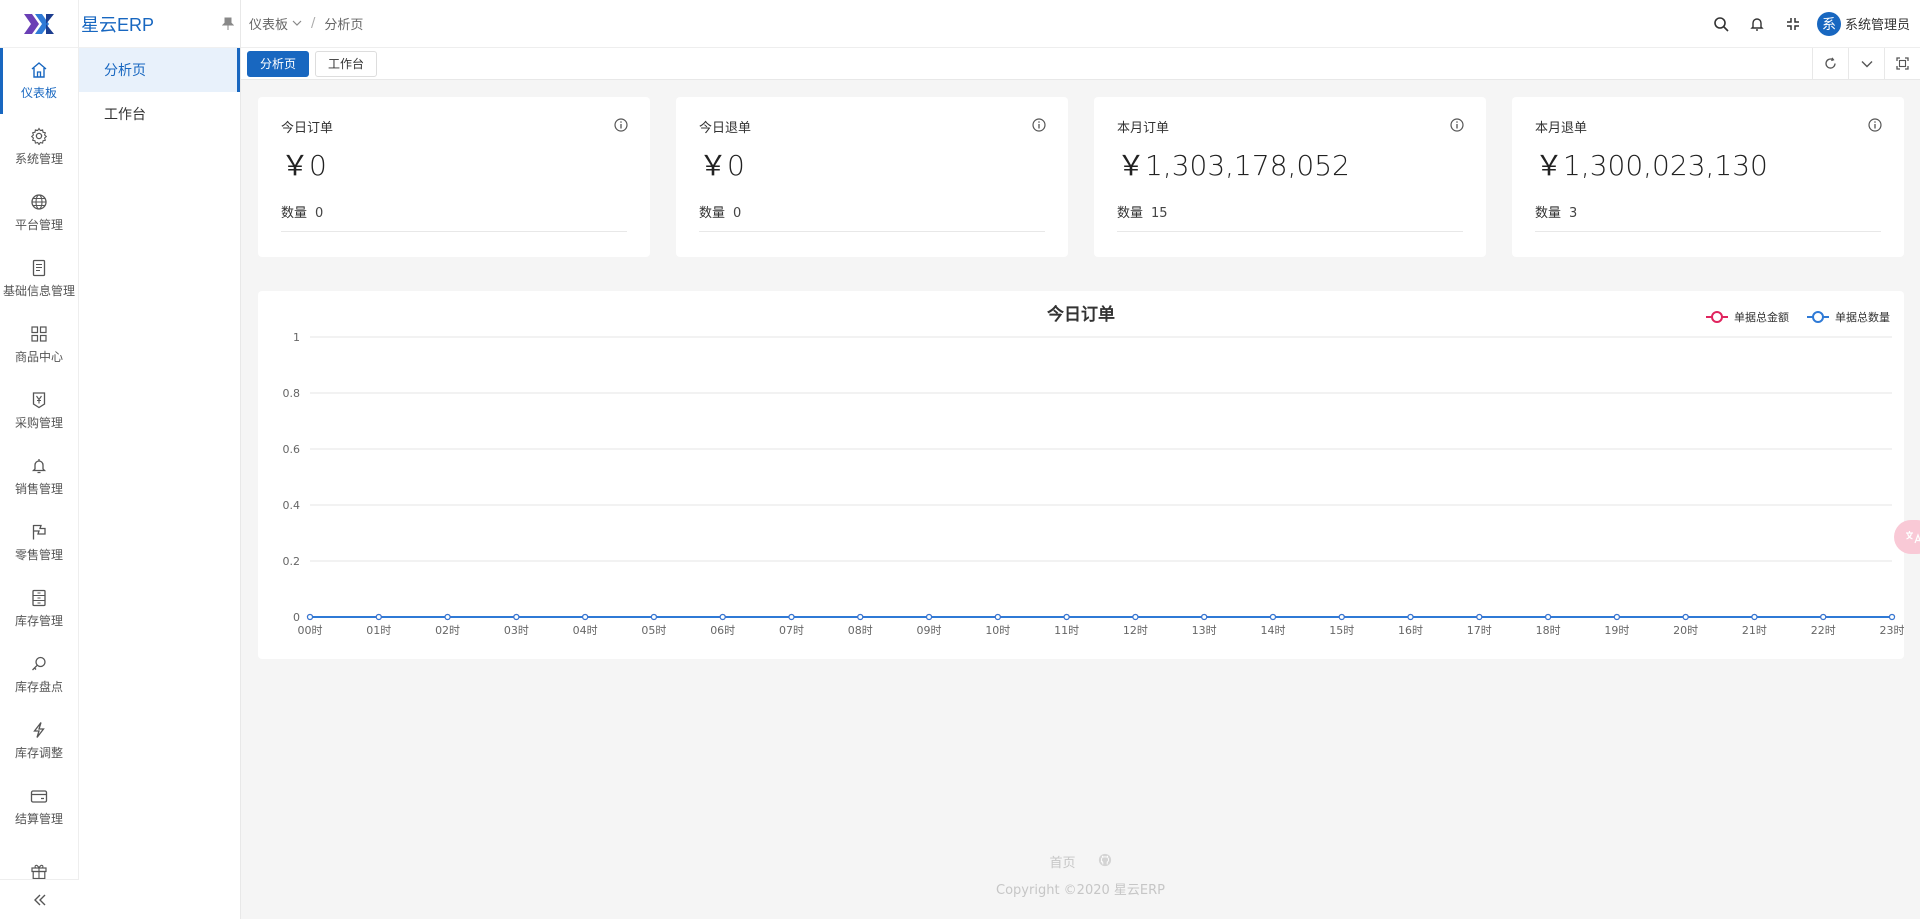 Image resolution: width=1920 pixels, height=919 pixels. I want to click on breadcrumb: 仪表板 / 分析页, so click(306, 23).